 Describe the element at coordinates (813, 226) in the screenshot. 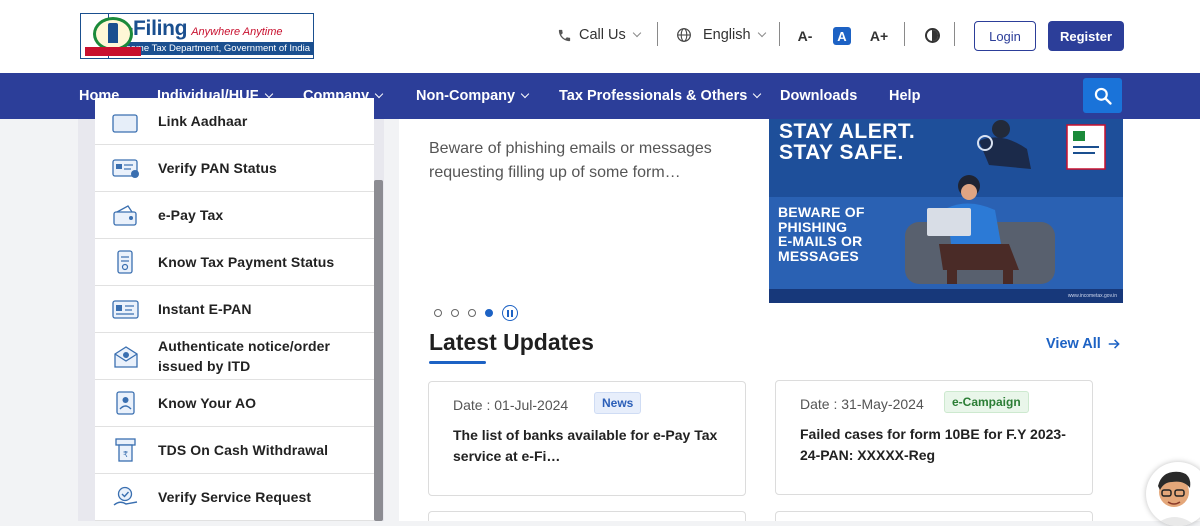

I see `banner-beware-line: PHISHING` at that location.